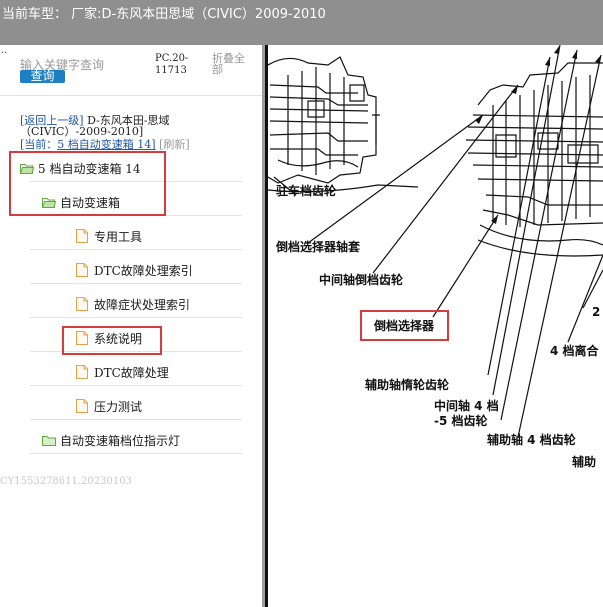  I want to click on tree-label: 压力测试, so click(118, 406).